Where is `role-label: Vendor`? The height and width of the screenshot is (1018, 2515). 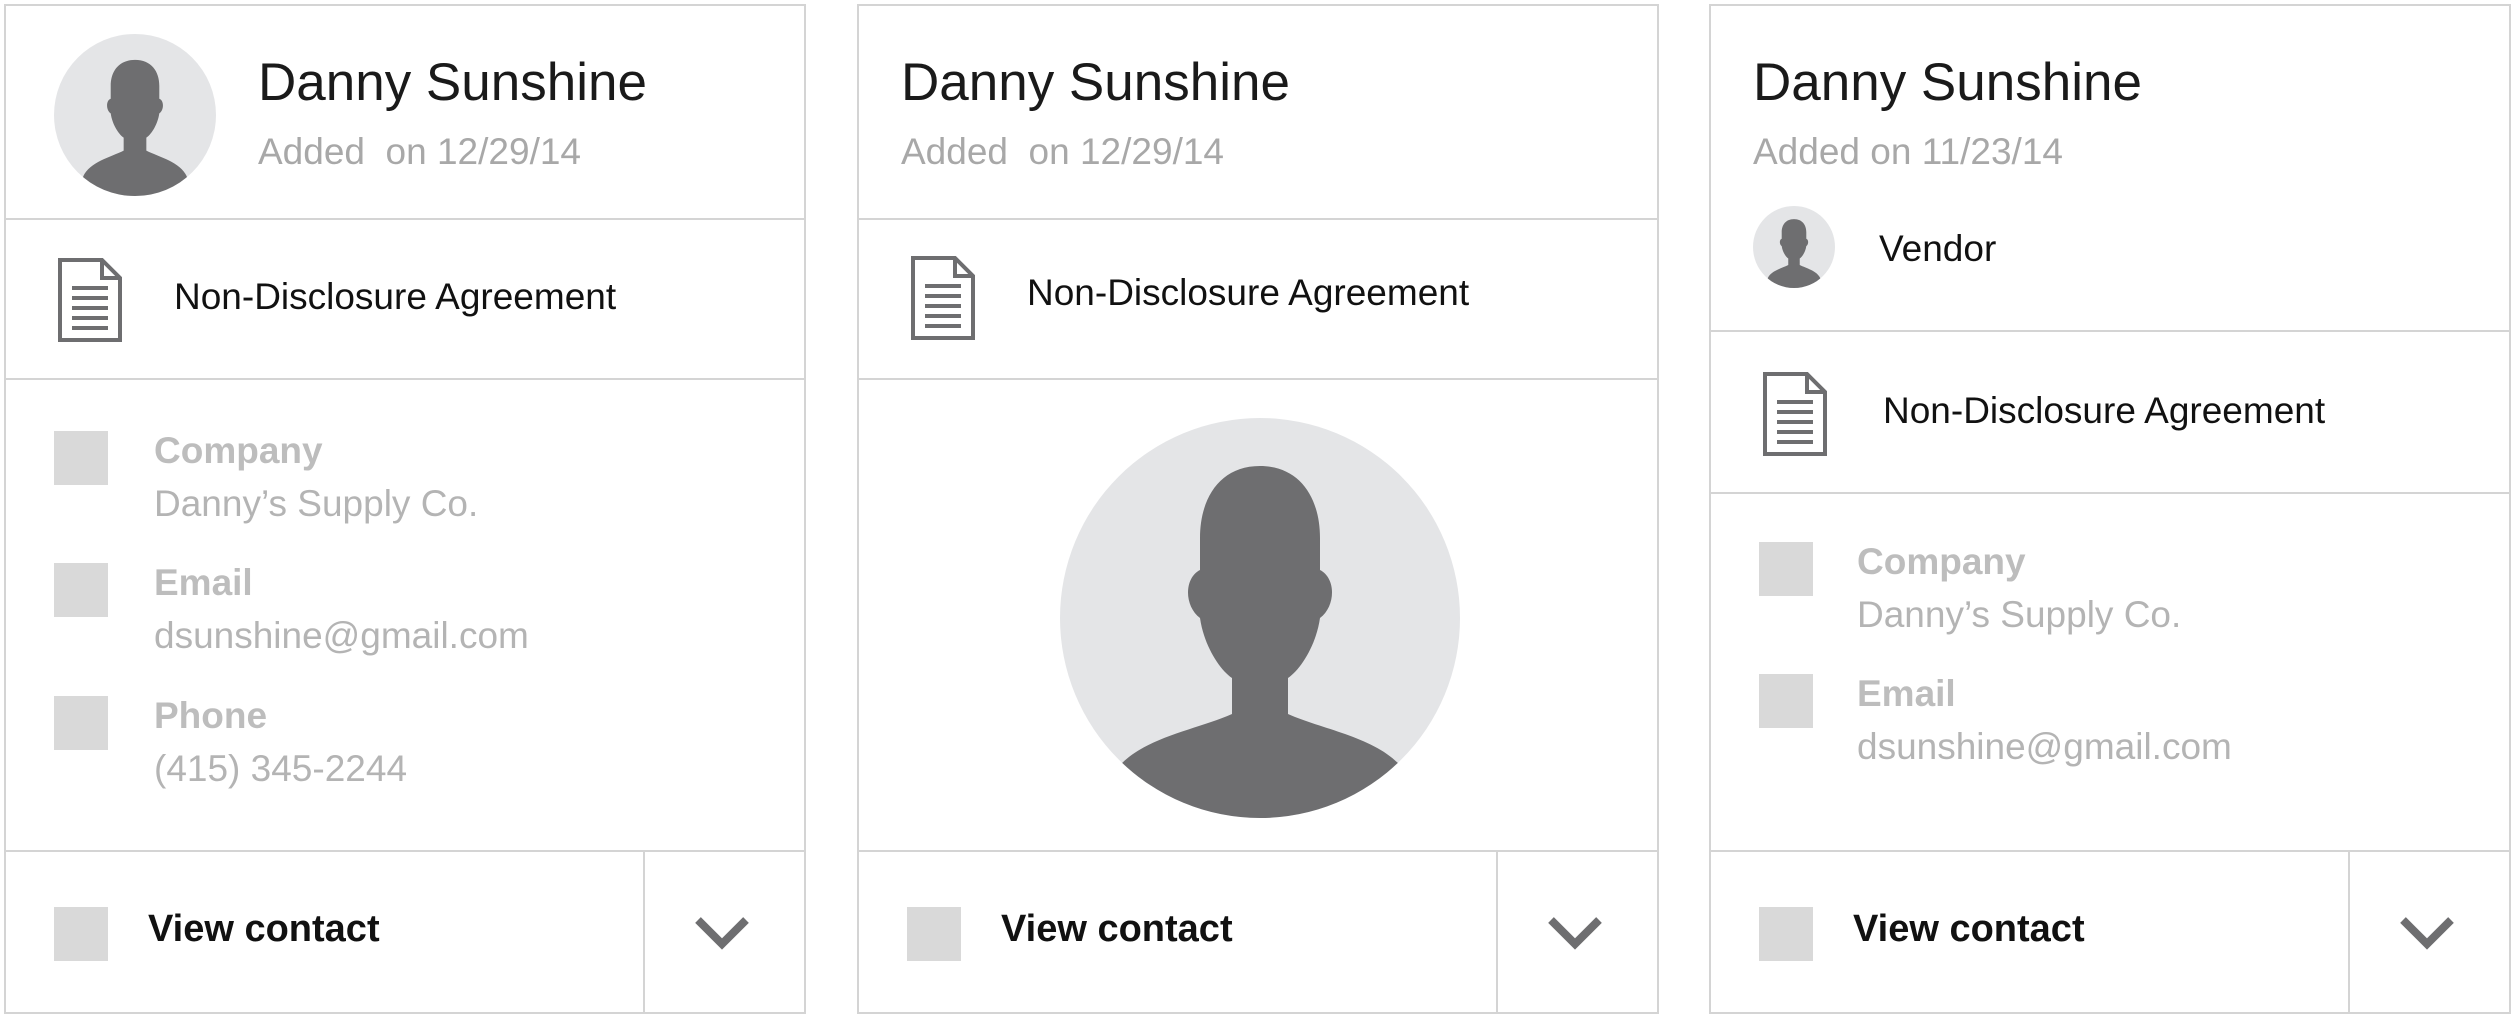 role-label: Vendor is located at coordinates (1938, 248).